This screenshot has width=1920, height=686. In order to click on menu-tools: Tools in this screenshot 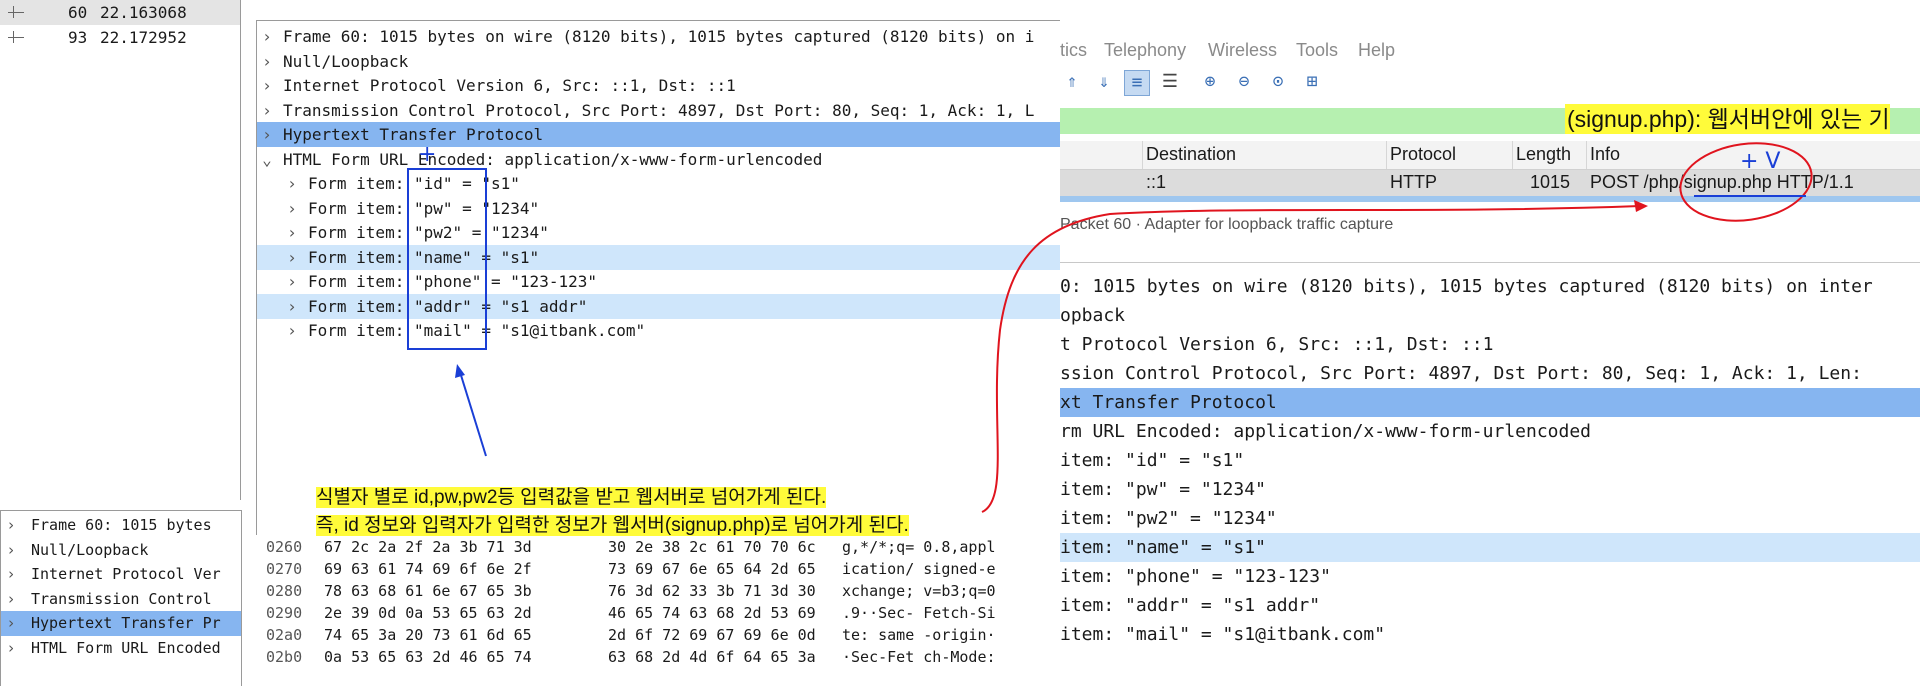, I will do `click(1317, 50)`.